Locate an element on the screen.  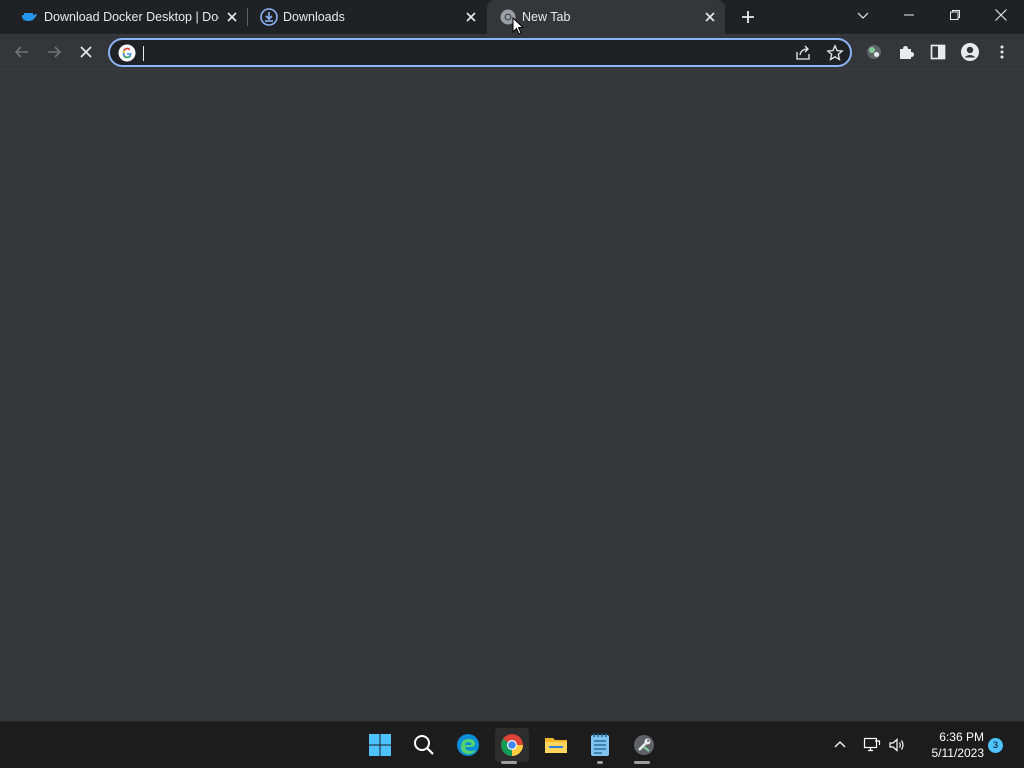
side-panel-button is located at coordinates (938, 52).